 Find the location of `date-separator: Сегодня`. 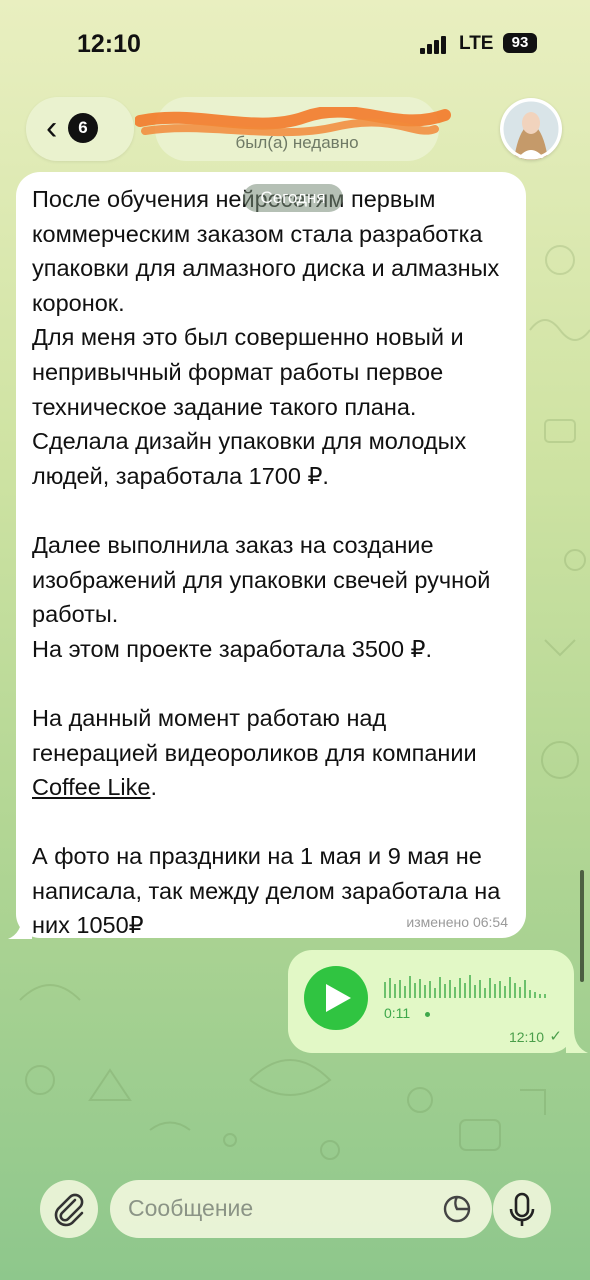

date-separator: Сегодня is located at coordinates (293, 198).